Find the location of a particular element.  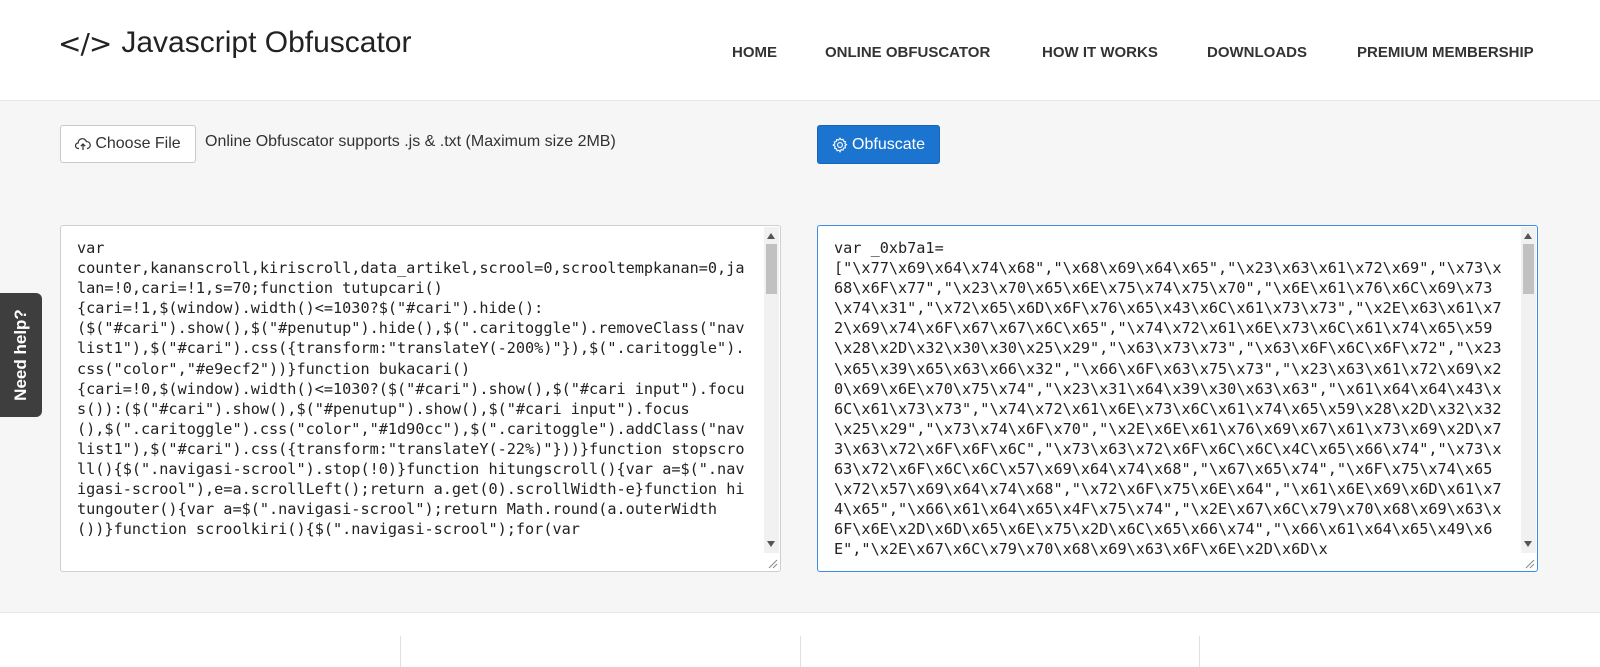

obfuscate-label: Obfuscate is located at coordinates (888, 144).